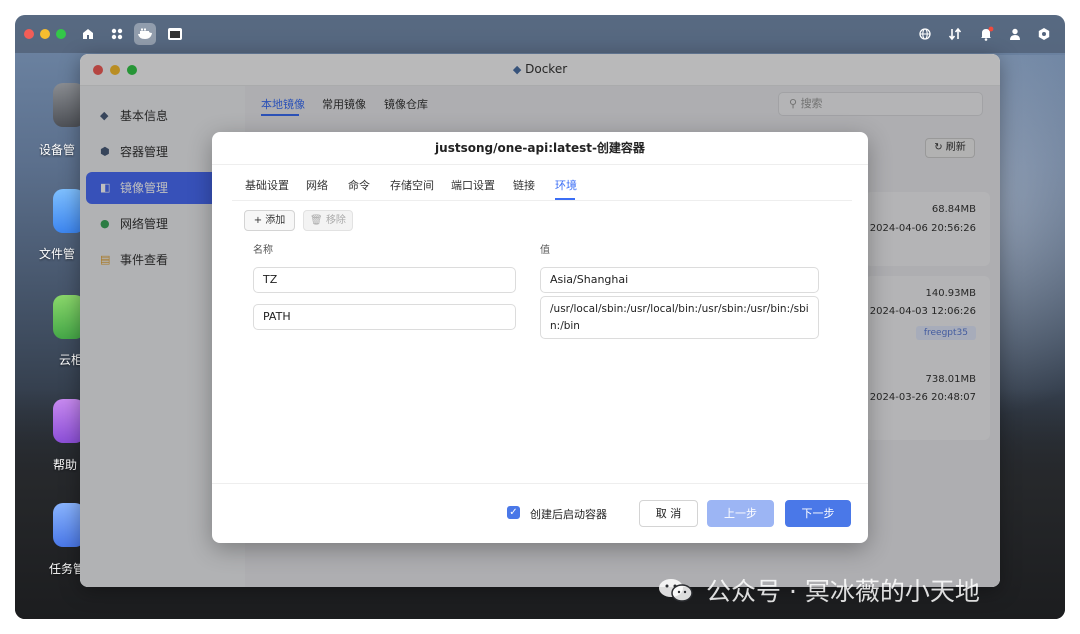  What do you see at coordinates (986, 34) in the screenshot?
I see `bell-icon` at bounding box center [986, 34].